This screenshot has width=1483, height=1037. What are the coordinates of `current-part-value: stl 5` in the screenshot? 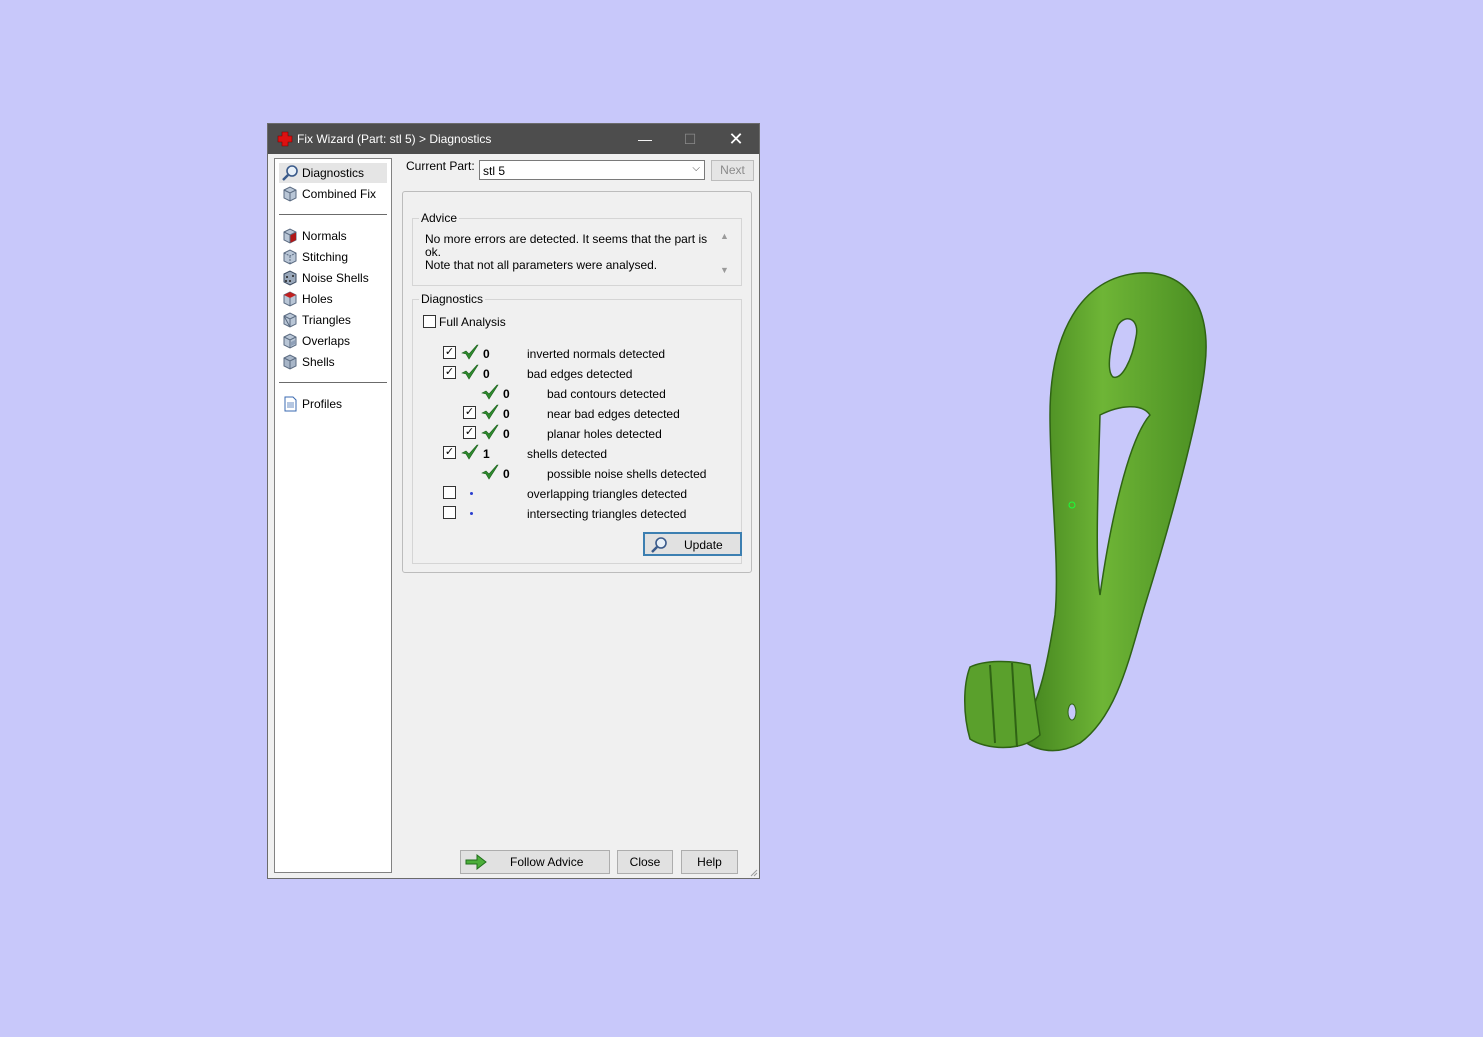 It's located at (494, 171).